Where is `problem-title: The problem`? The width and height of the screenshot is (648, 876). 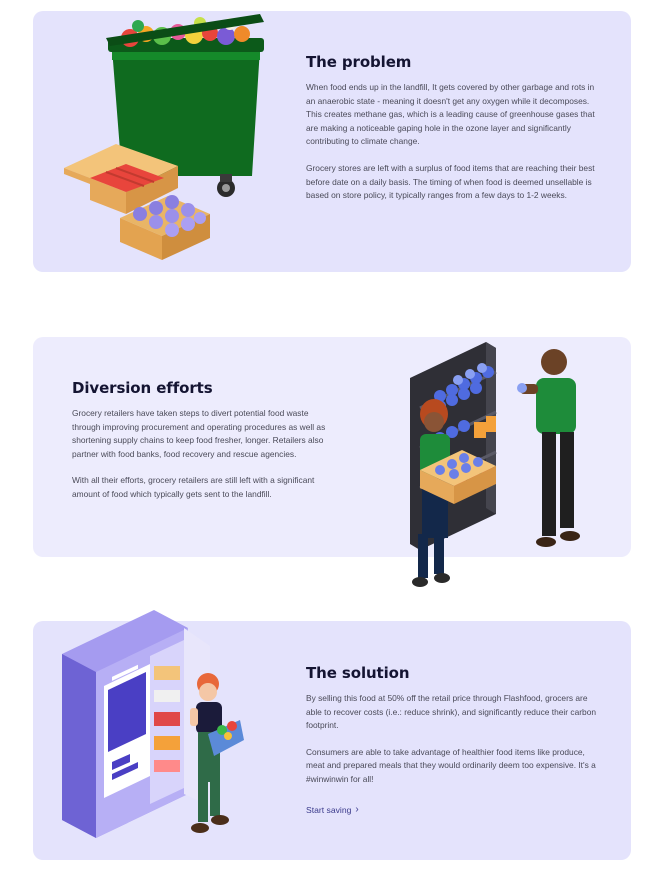 problem-title: The problem is located at coordinates (359, 62).